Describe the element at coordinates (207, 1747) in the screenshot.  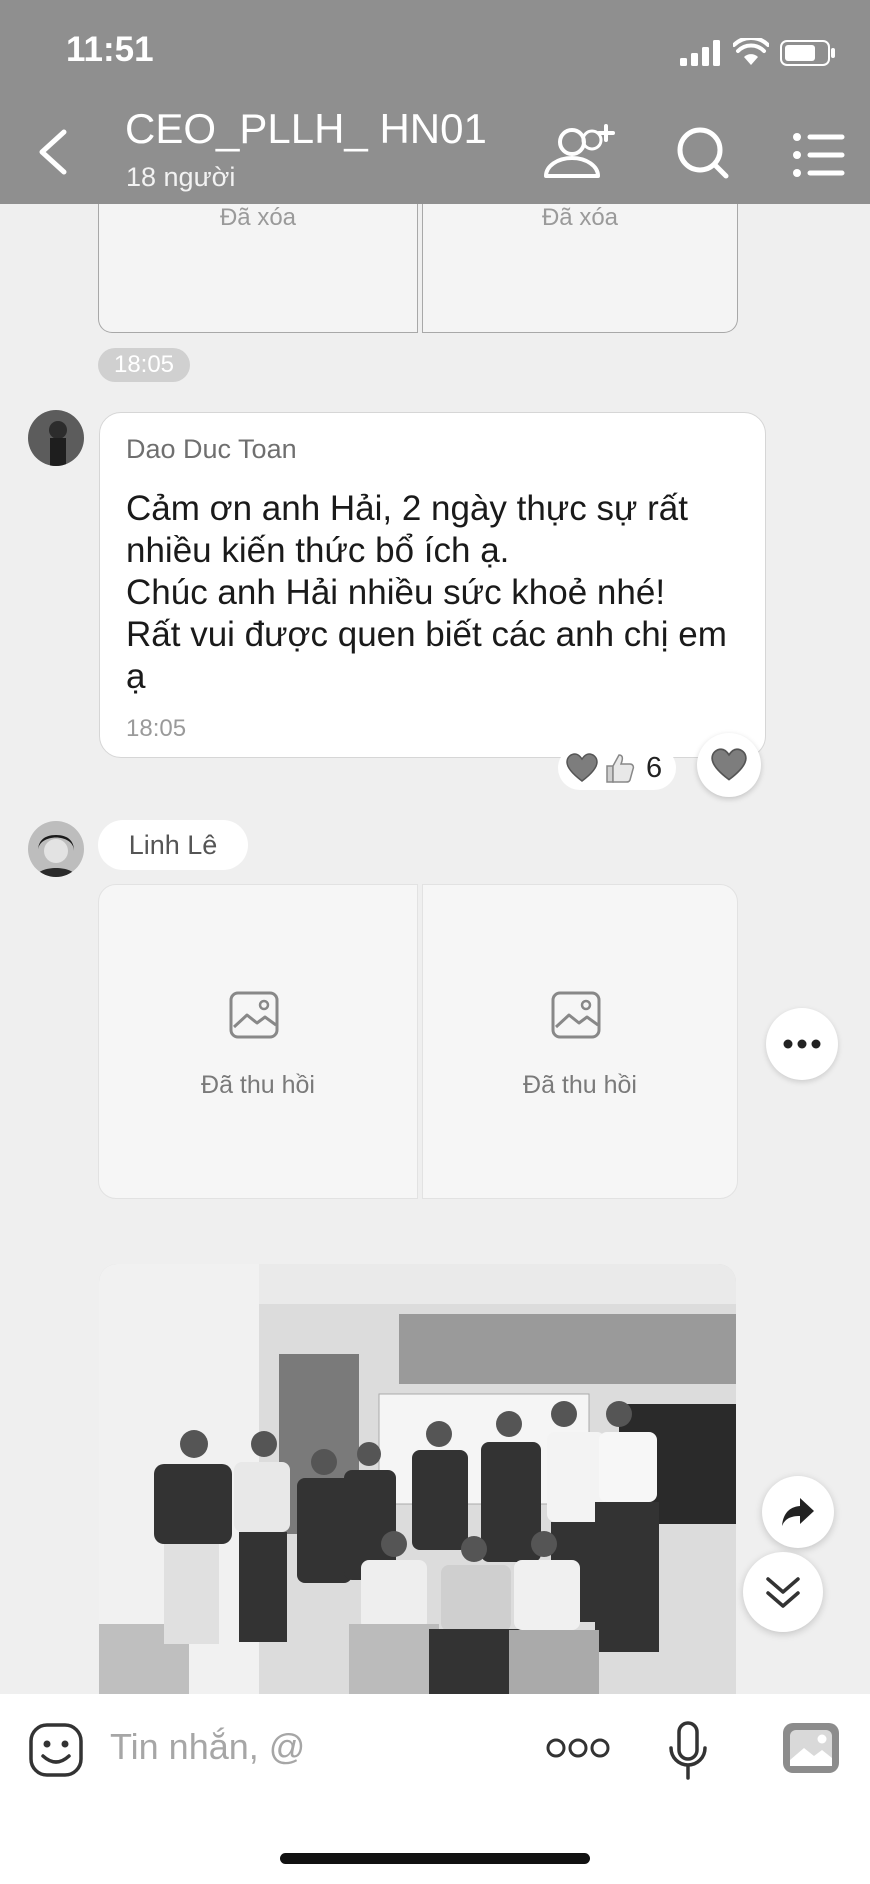
I see `message-input: Tin nhắn, @` at that location.